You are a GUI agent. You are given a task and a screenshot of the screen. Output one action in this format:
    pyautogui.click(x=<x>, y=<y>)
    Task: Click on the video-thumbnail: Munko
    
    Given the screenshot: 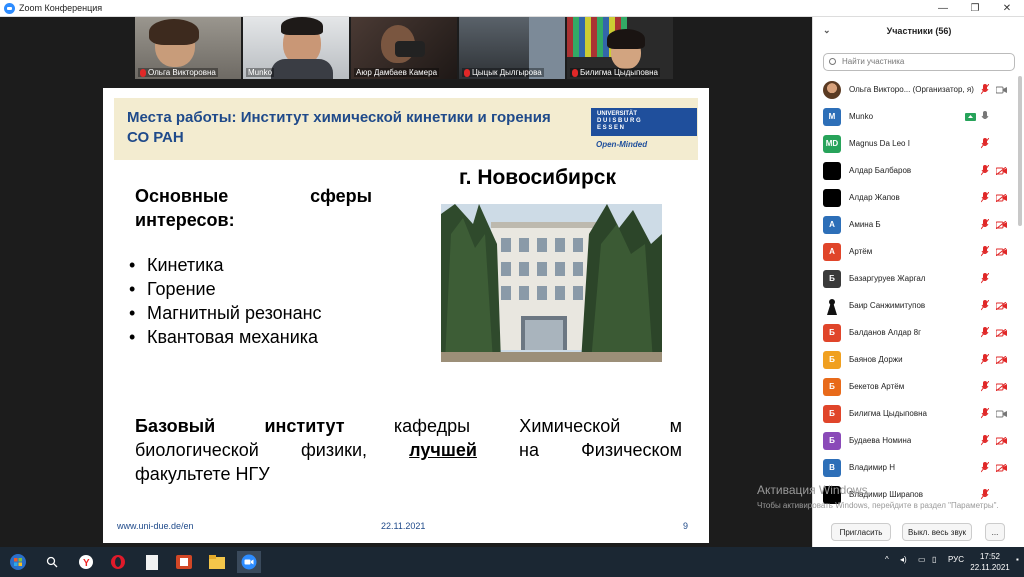 What is the action you would take?
    pyautogui.click(x=296, y=48)
    